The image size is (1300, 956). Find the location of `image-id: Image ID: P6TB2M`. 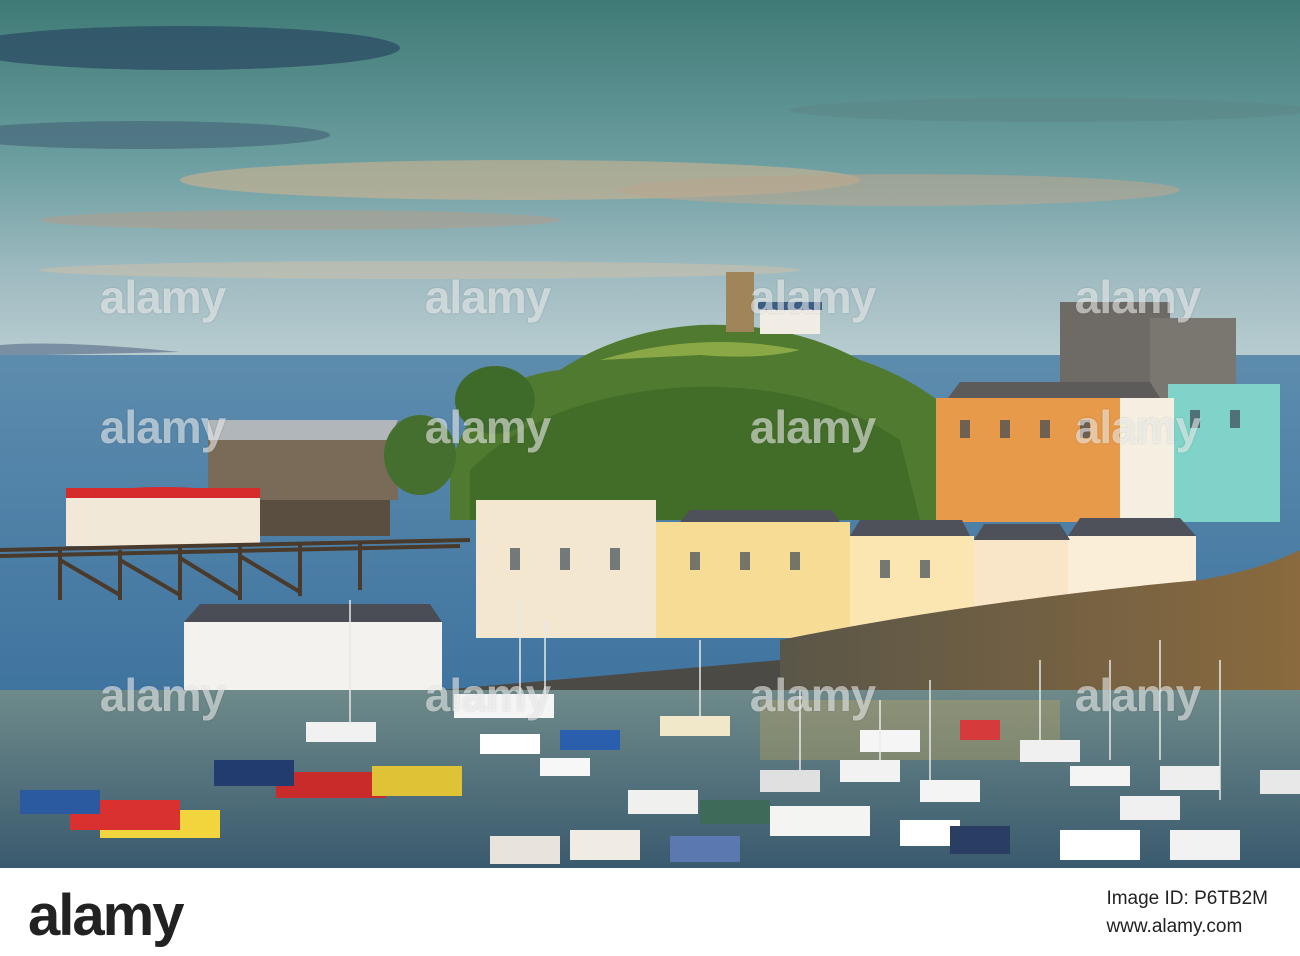

image-id: Image ID: P6TB2M is located at coordinates (1187, 898).